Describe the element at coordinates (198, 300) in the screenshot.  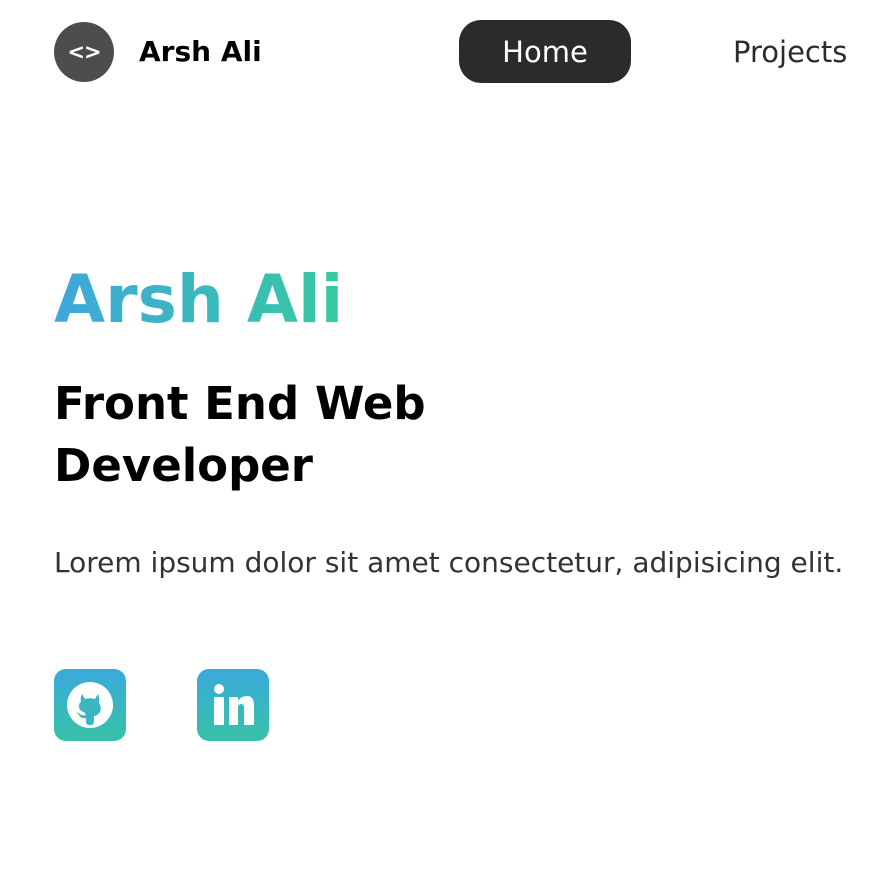
I see `hero-name: Arsh Ali` at that location.